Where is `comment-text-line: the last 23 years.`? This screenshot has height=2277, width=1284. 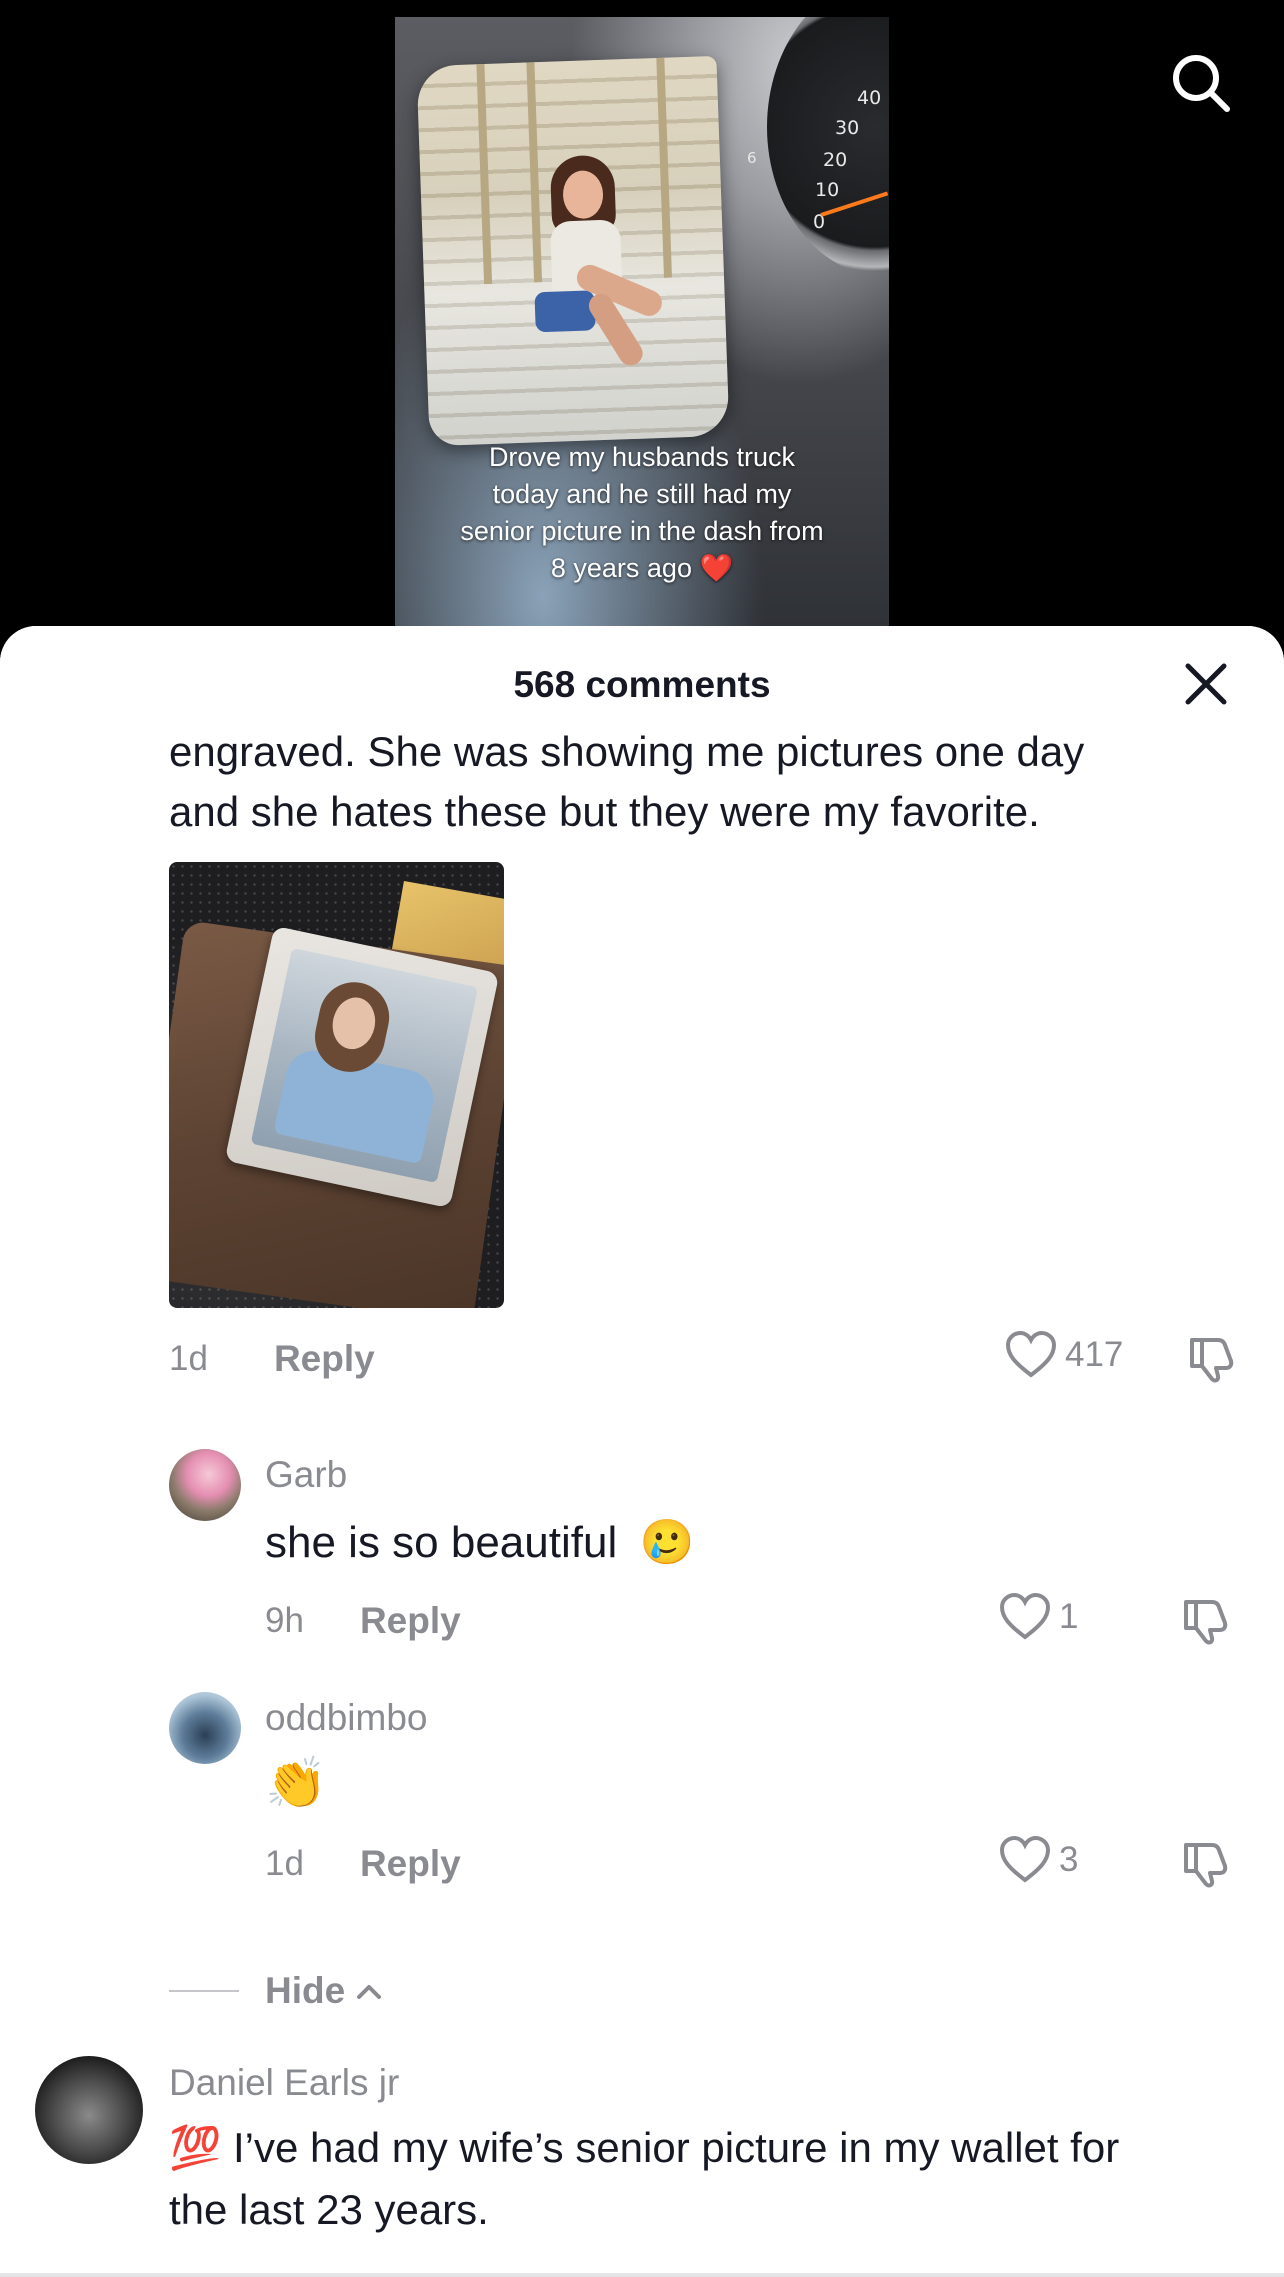
comment-text-line: the last 23 years. is located at coordinates (329, 2209).